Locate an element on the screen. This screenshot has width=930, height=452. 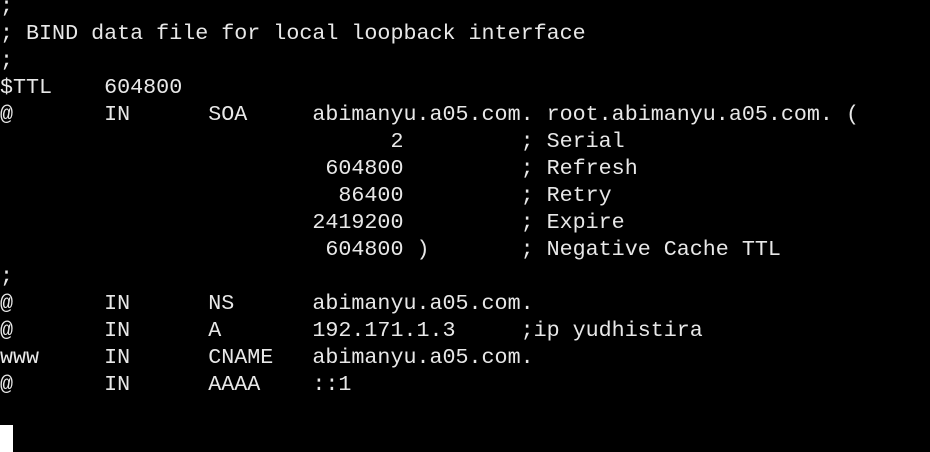
soa-expire-line: 2419200 ; Expire is located at coordinates (312, 222).